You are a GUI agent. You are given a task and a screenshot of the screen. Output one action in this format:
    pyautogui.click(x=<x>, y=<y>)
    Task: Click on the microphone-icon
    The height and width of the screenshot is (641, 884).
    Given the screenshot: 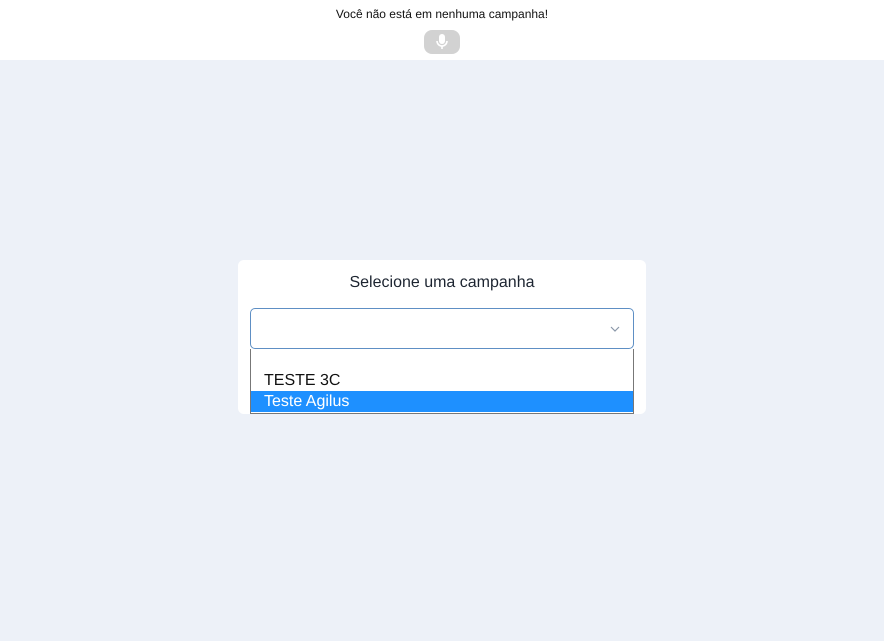 What is the action you would take?
    pyautogui.click(x=442, y=42)
    